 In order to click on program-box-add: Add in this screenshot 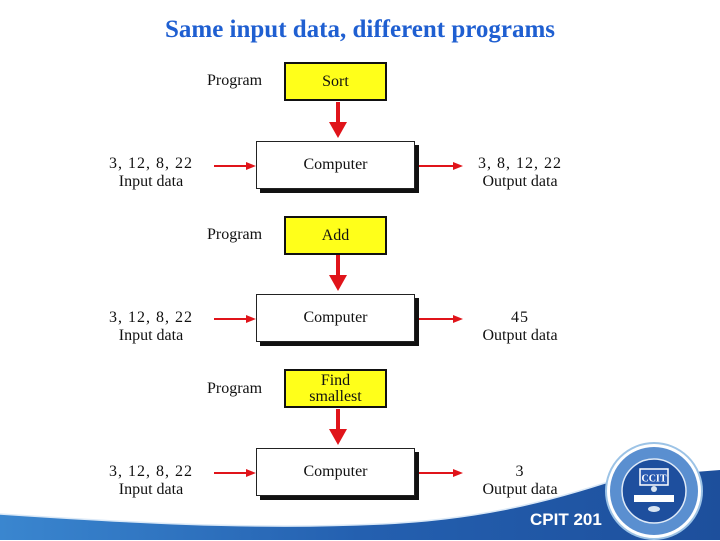, I will do `click(335, 235)`.